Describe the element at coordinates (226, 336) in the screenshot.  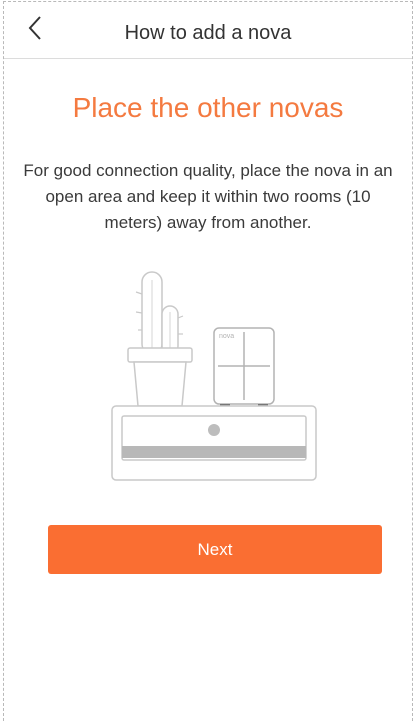
I see `svg-text: nova` at that location.